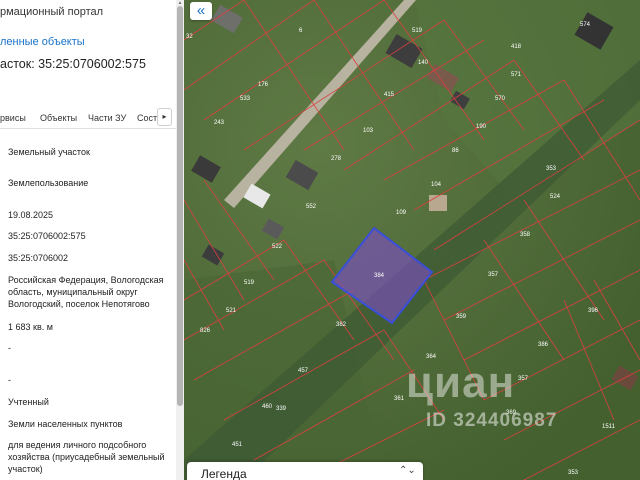 Image resolution: width=640 pixels, height=480 pixels. What do you see at coordinates (543, 345) in the screenshot?
I see `parcel-number: 386` at bounding box center [543, 345].